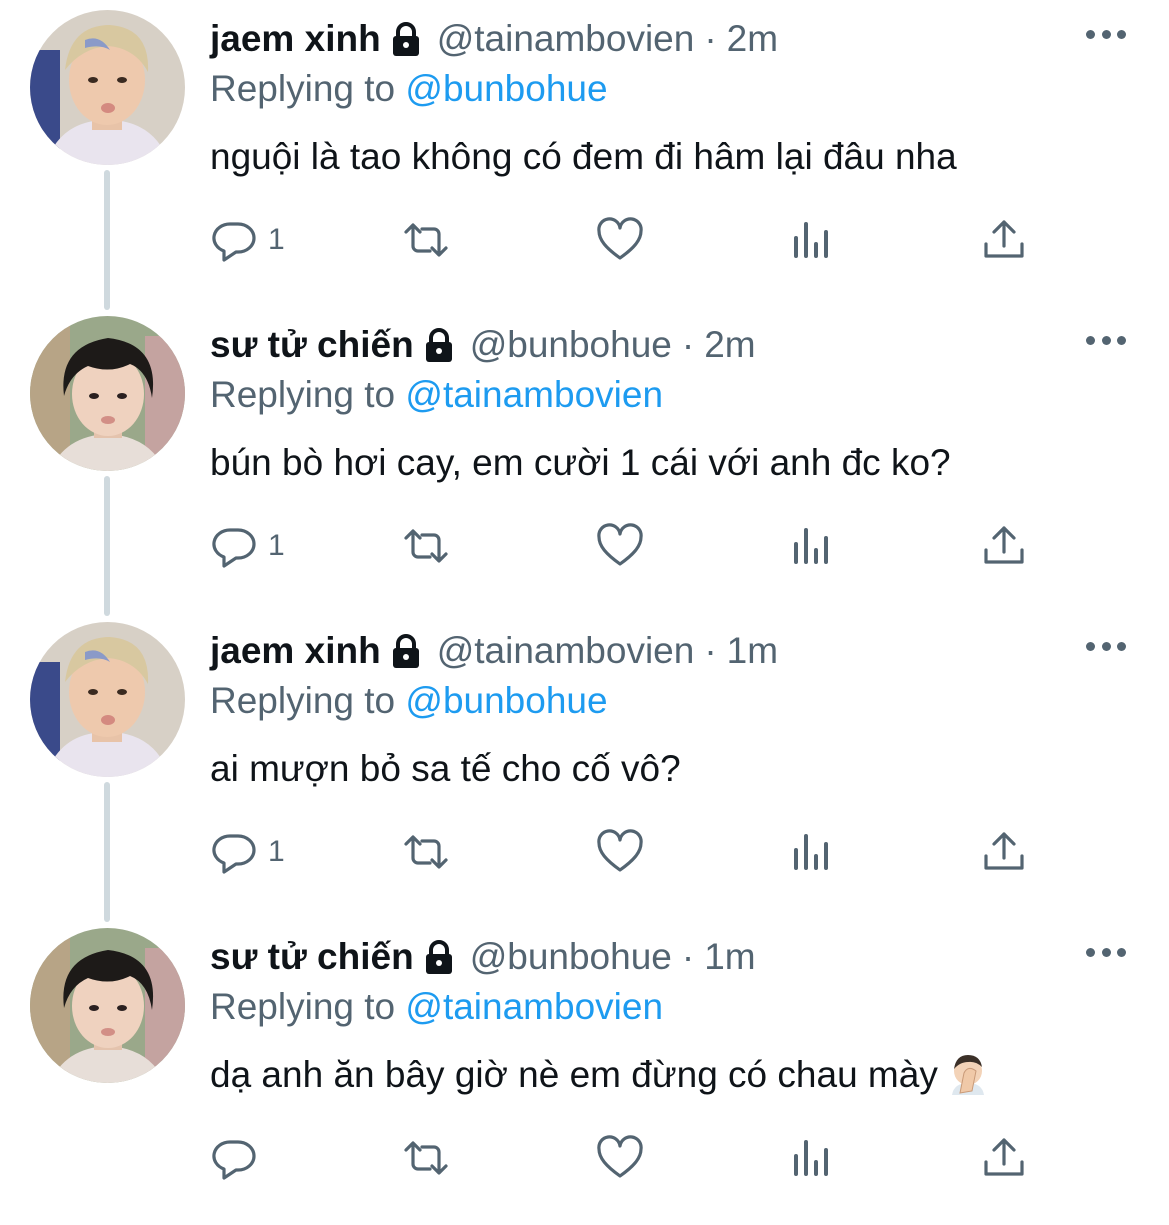  I want to click on chien-avatar, so click(107, 1005).